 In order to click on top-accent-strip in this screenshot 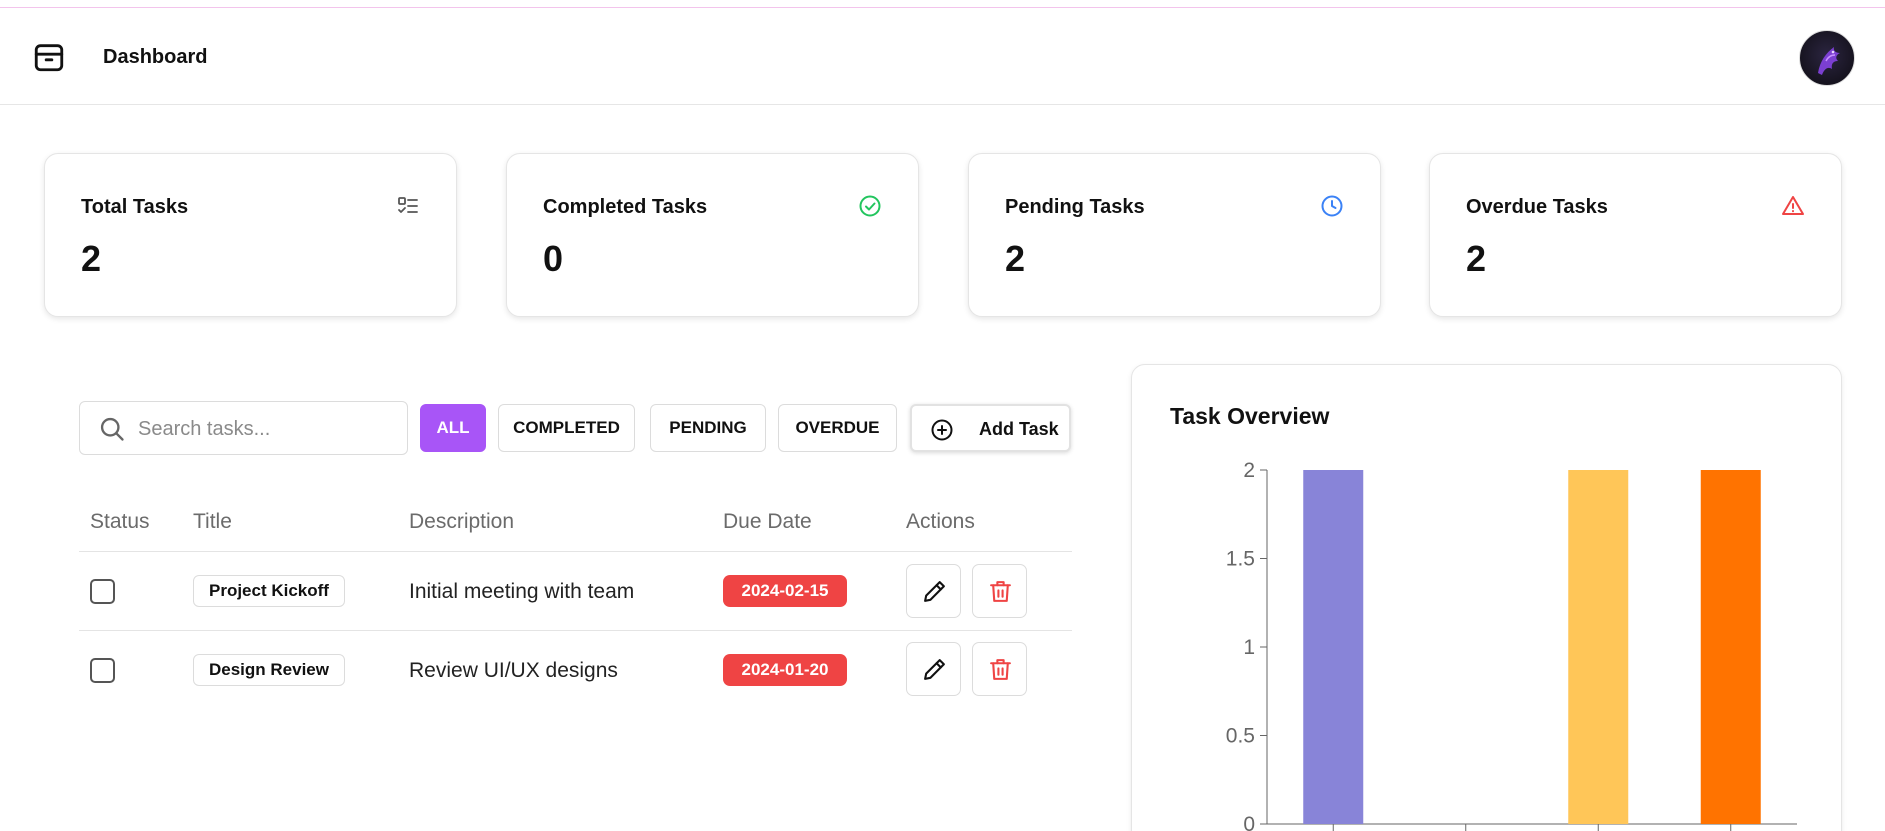, I will do `click(942, 4)`.